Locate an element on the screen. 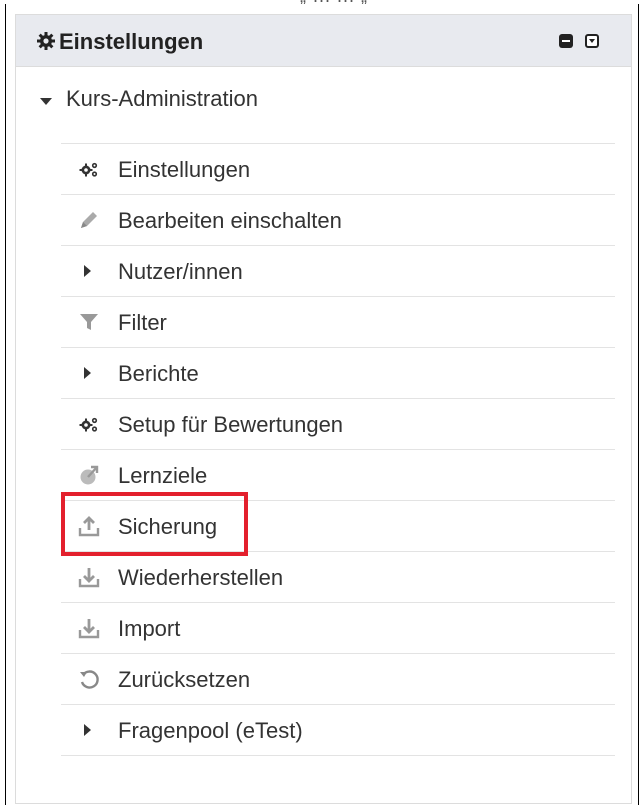 The image size is (644, 805). caret-down-icon is located at coordinates (46, 101).